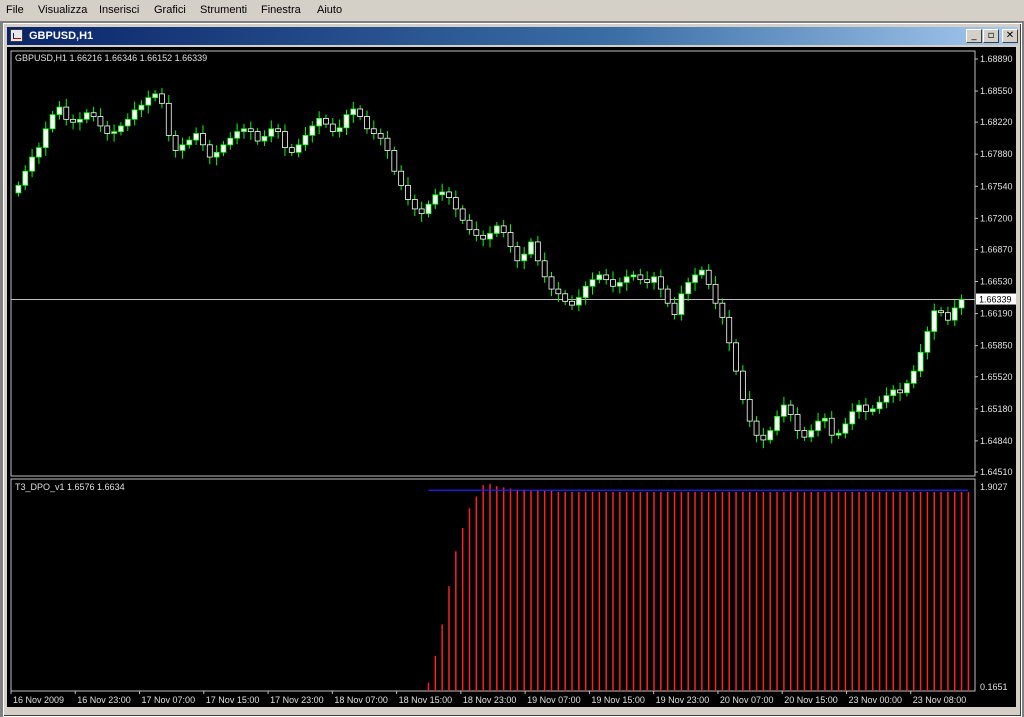  Describe the element at coordinates (683, 700) in the screenshot. I see `time-tick-label: 19 Nov 23:00` at that location.